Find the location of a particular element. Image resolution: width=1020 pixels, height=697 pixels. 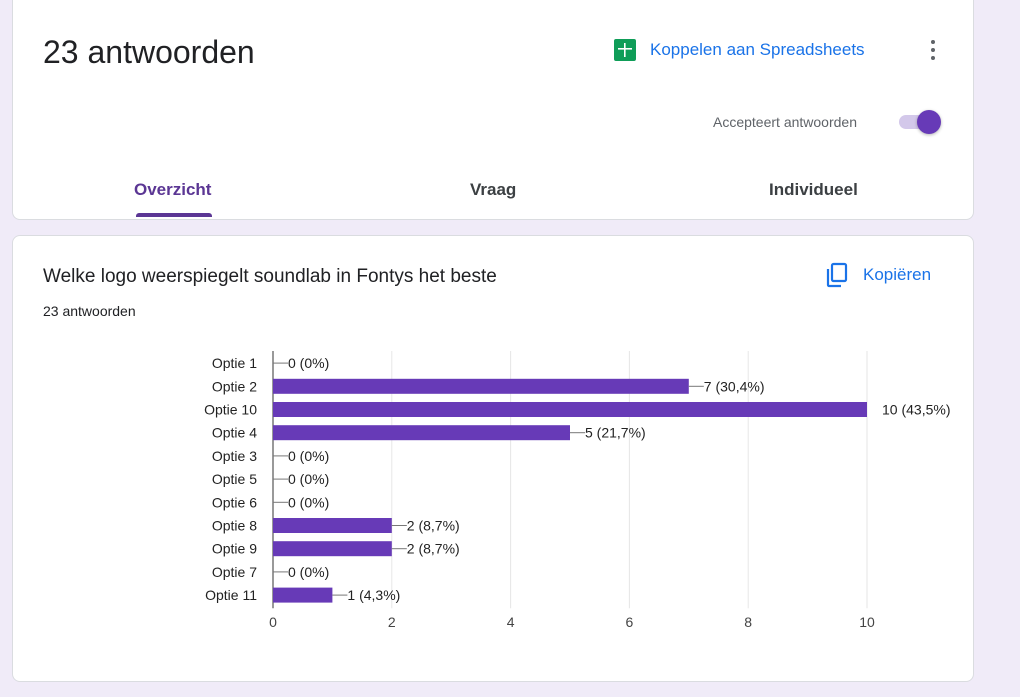

category-label: Optie 8 is located at coordinates (234, 526).